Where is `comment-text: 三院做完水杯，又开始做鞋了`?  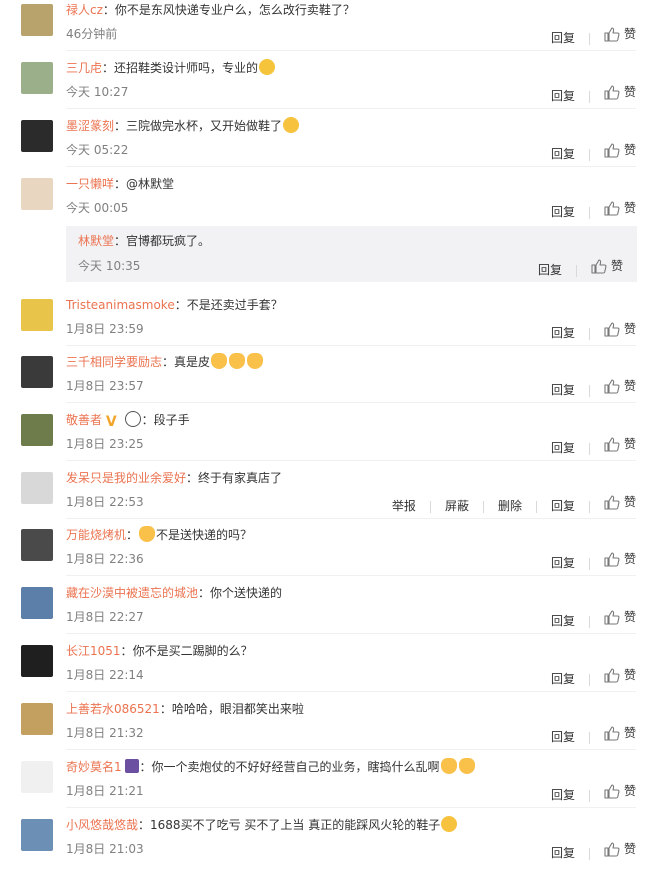 comment-text: 三院做完水杯，又开始做鞋了 is located at coordinates (204, 126).